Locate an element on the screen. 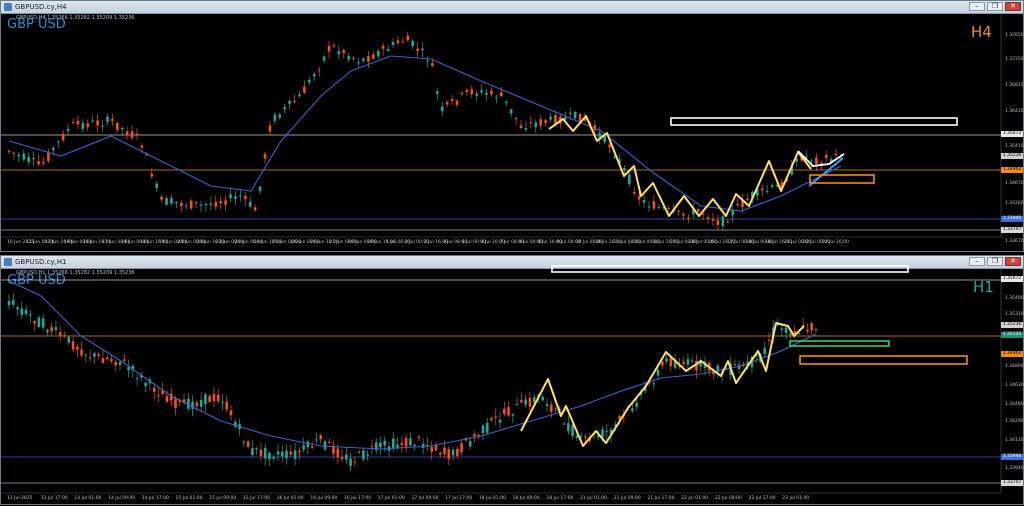  time-axis-label: 11 Jul 2025 is located at coordinates (20, 498).